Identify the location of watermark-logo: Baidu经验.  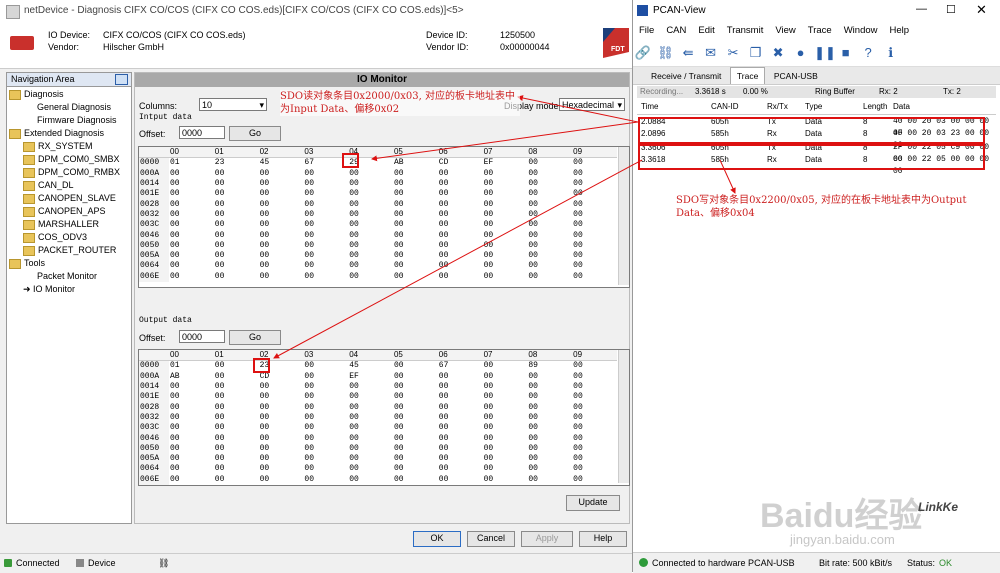
(841, 516).